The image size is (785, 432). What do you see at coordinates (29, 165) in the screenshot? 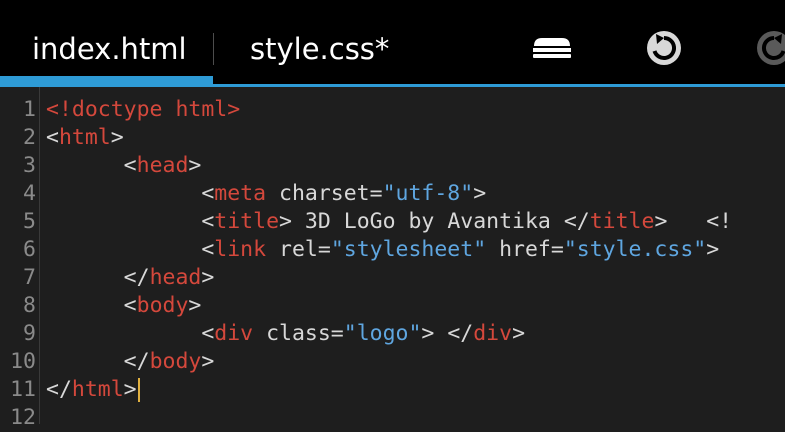
I see `line-number: 3` at bounding box center [29, 165].